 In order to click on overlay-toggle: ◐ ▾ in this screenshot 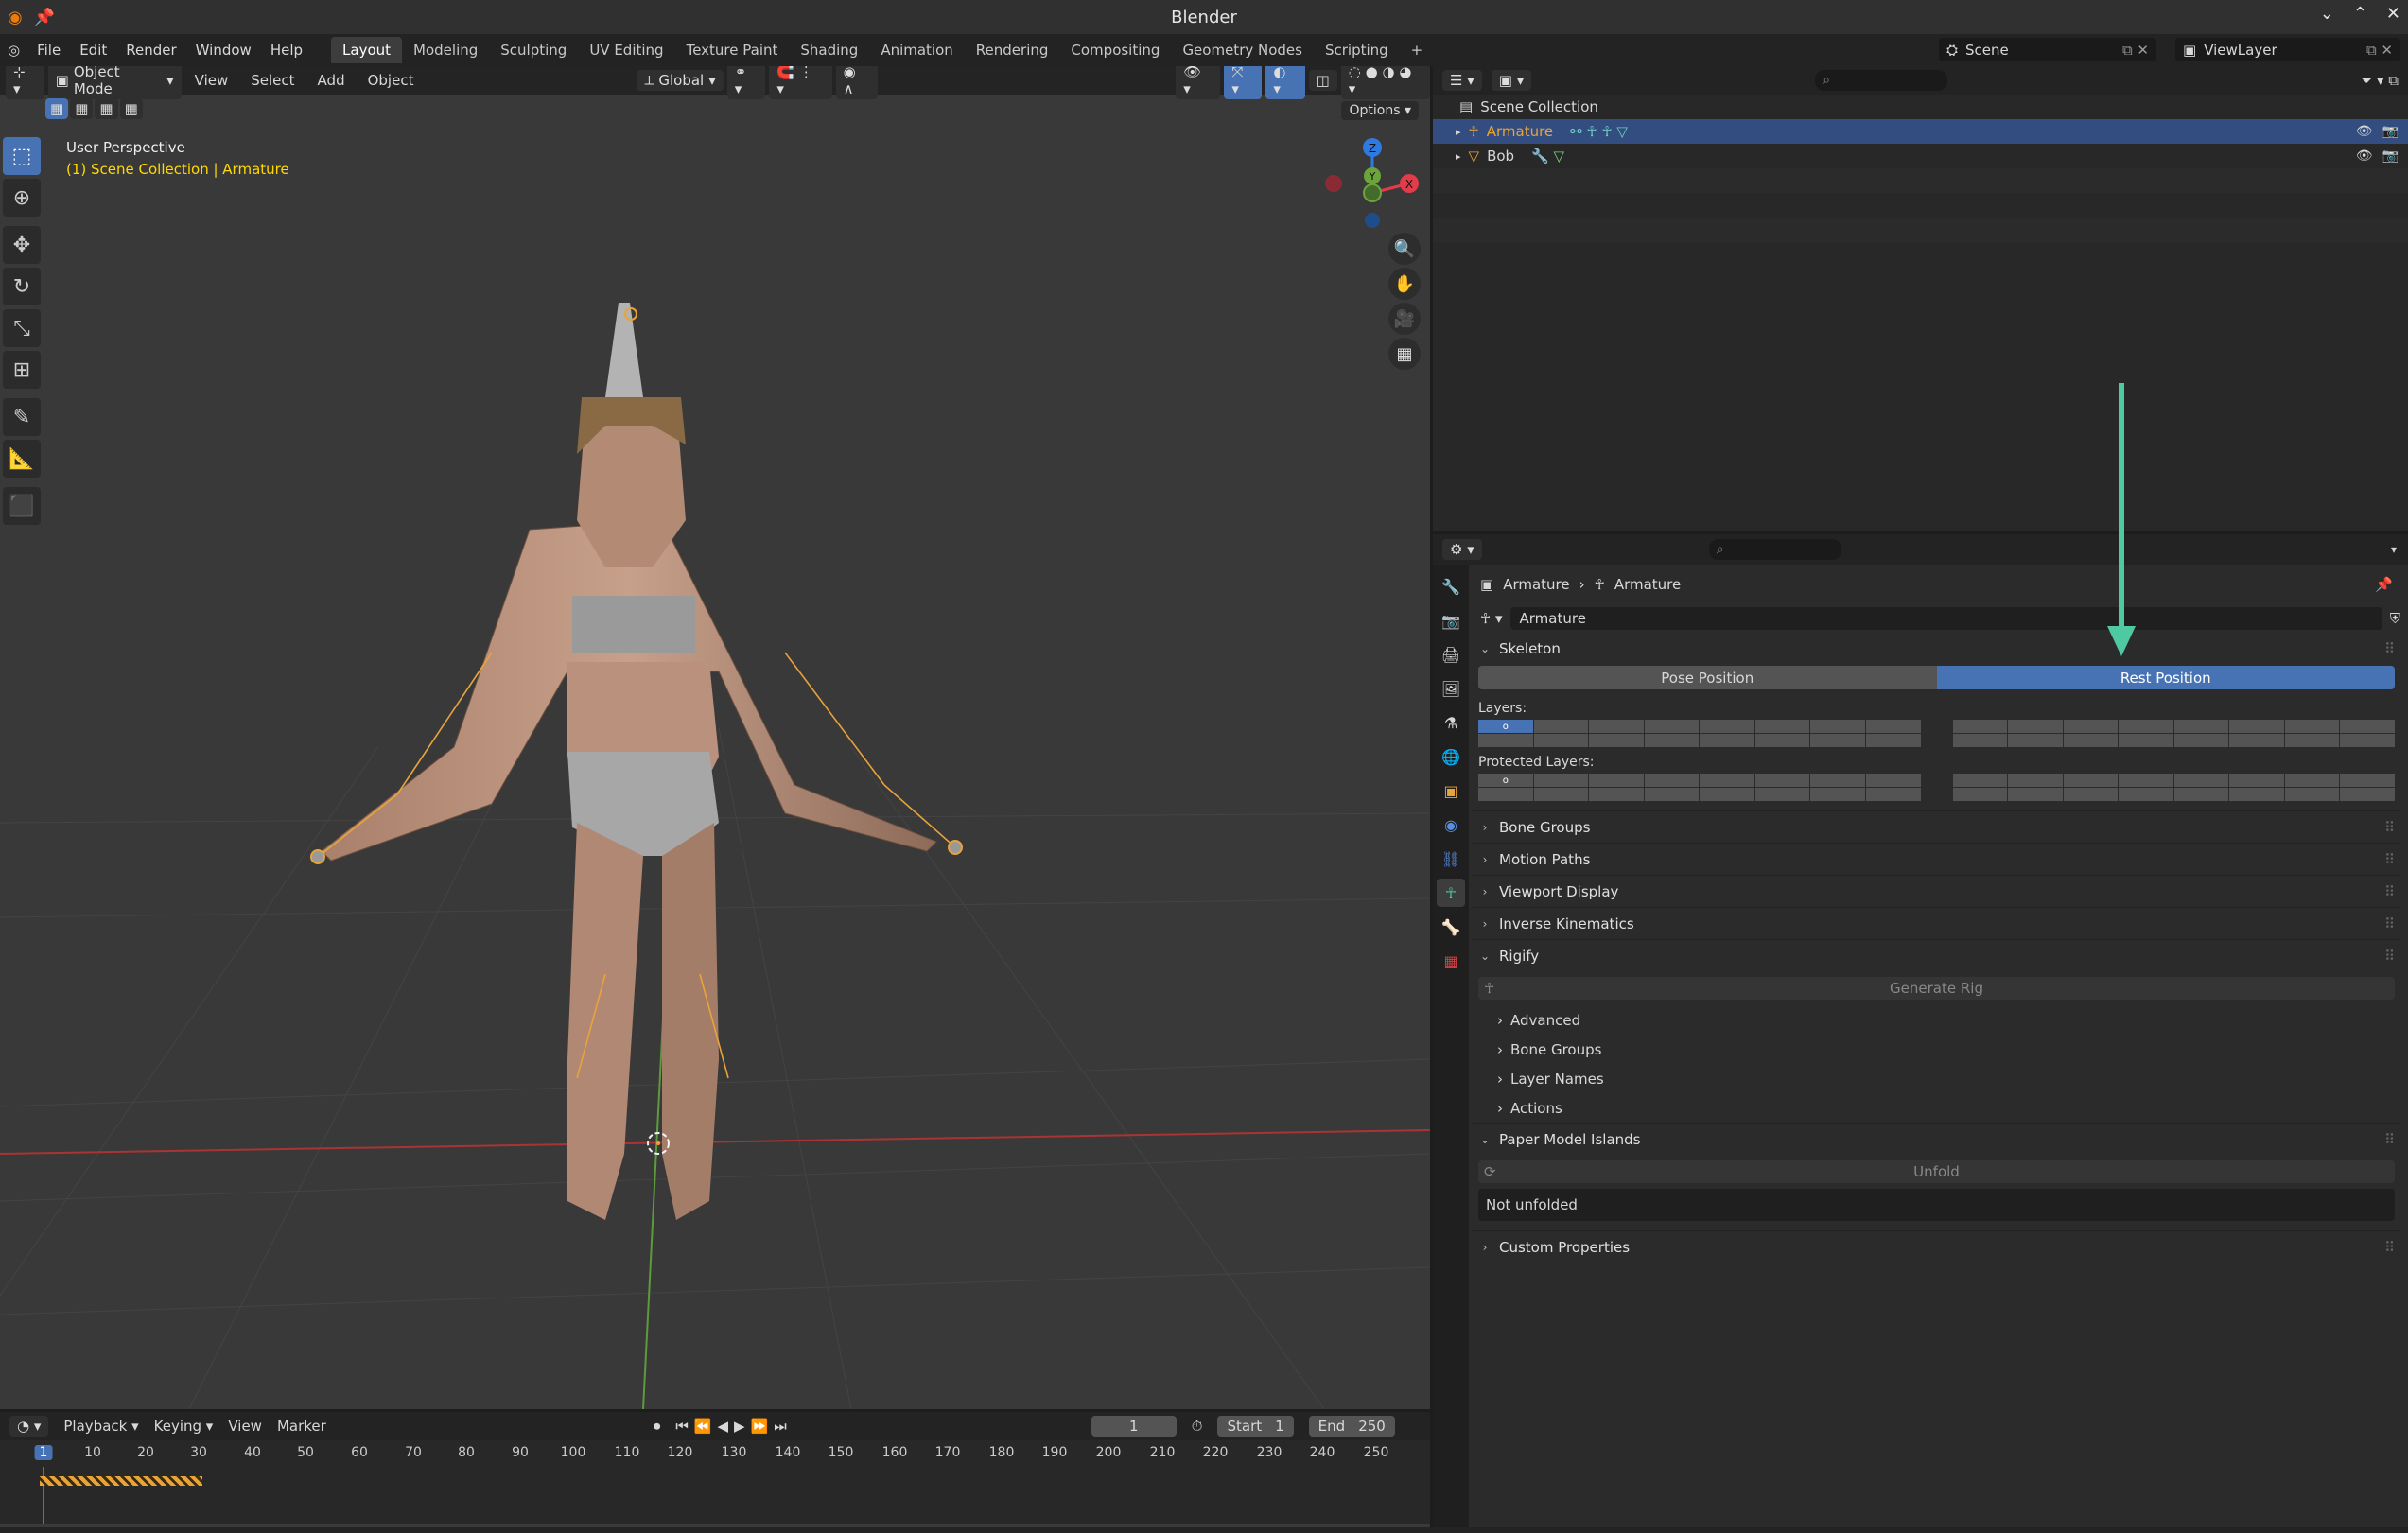, I will do `click(1285, 82)`.